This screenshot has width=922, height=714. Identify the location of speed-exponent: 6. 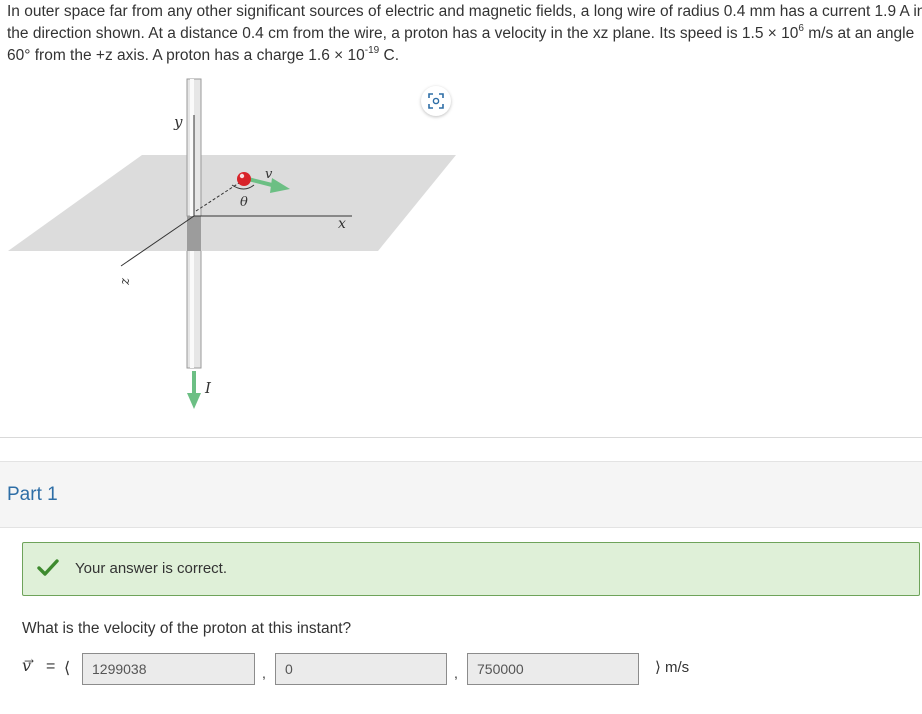
(801, 28).